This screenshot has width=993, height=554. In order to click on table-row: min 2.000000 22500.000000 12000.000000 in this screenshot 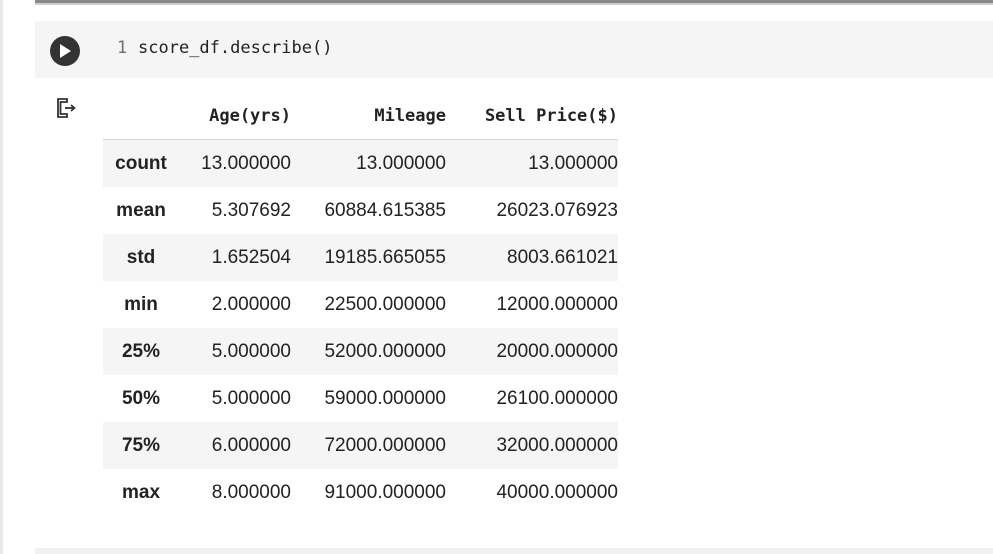, I will do `click(360, 304)`.